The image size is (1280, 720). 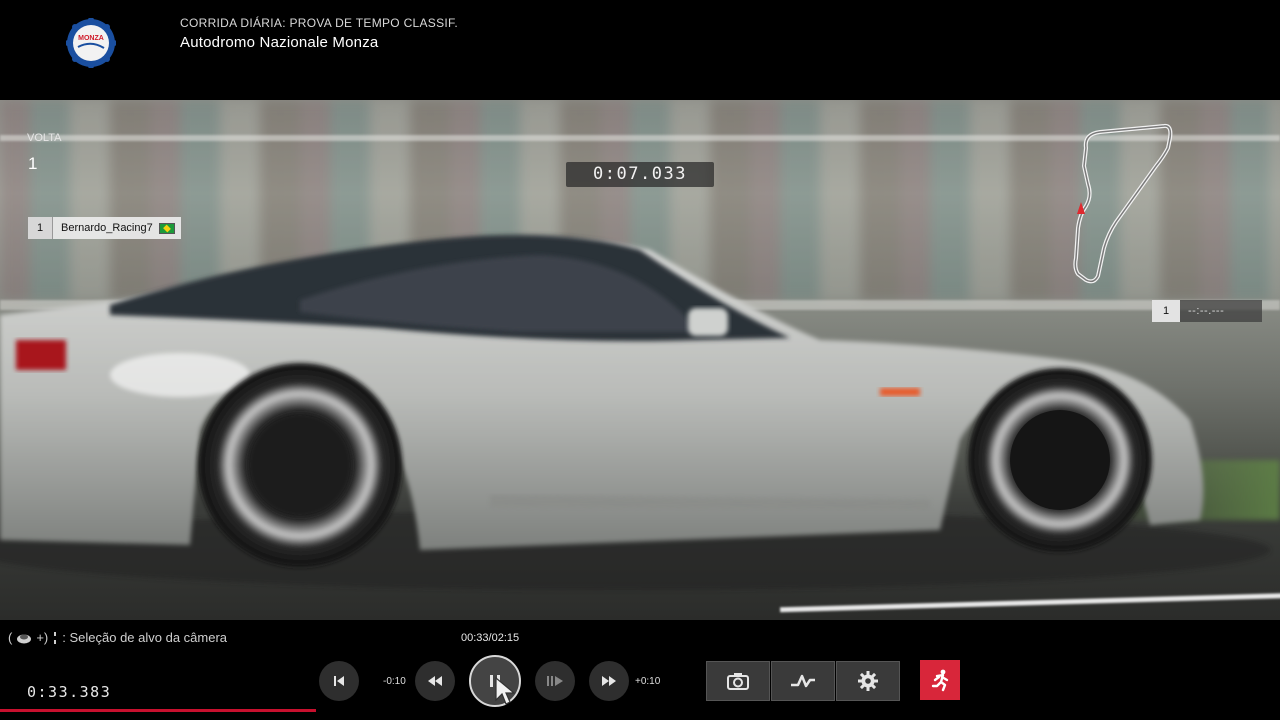 I want to click on playback-position: 00:33/02:15, so click(x=490, y=638).